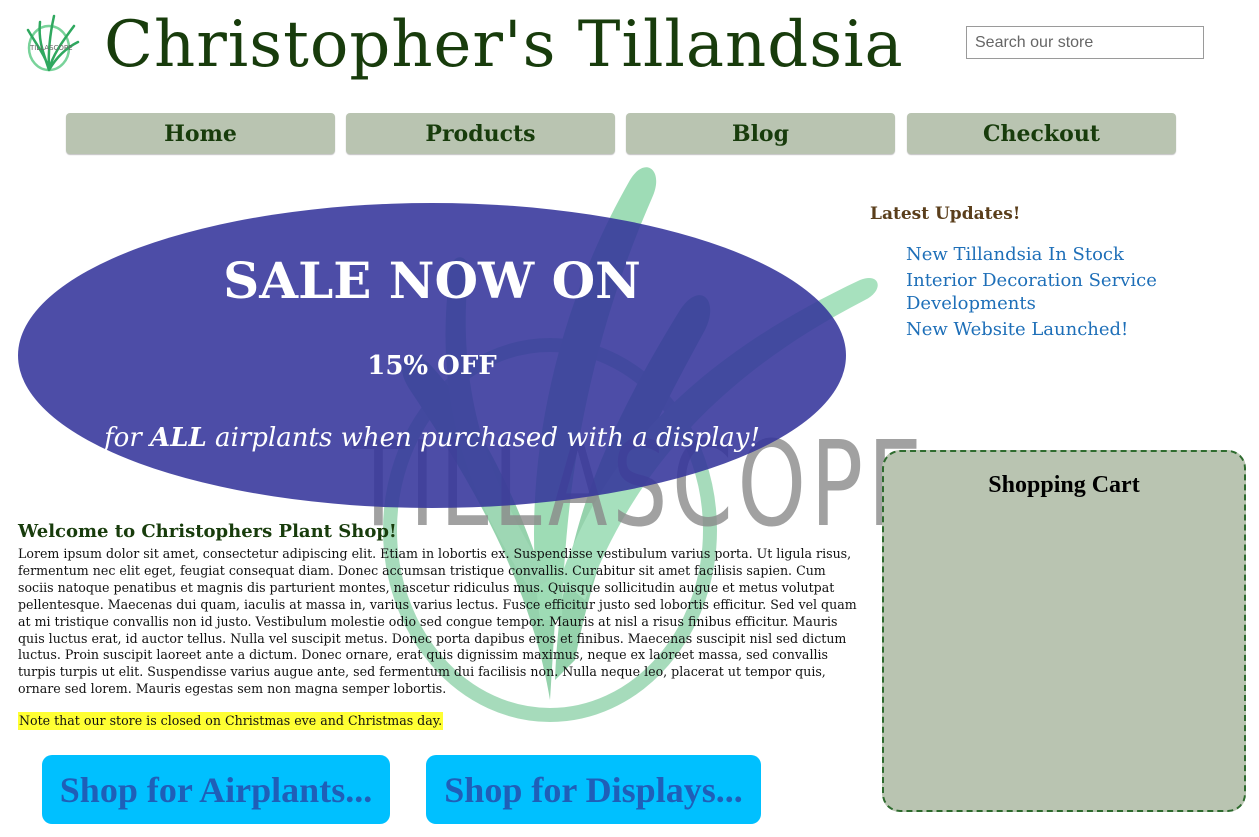 Image resolution: width=1259 pixels, height=837 pixels. Describe the element at coordinates (1041, 133) in the screenshot. I see `nav-checkout-button: Checkout` at that location.